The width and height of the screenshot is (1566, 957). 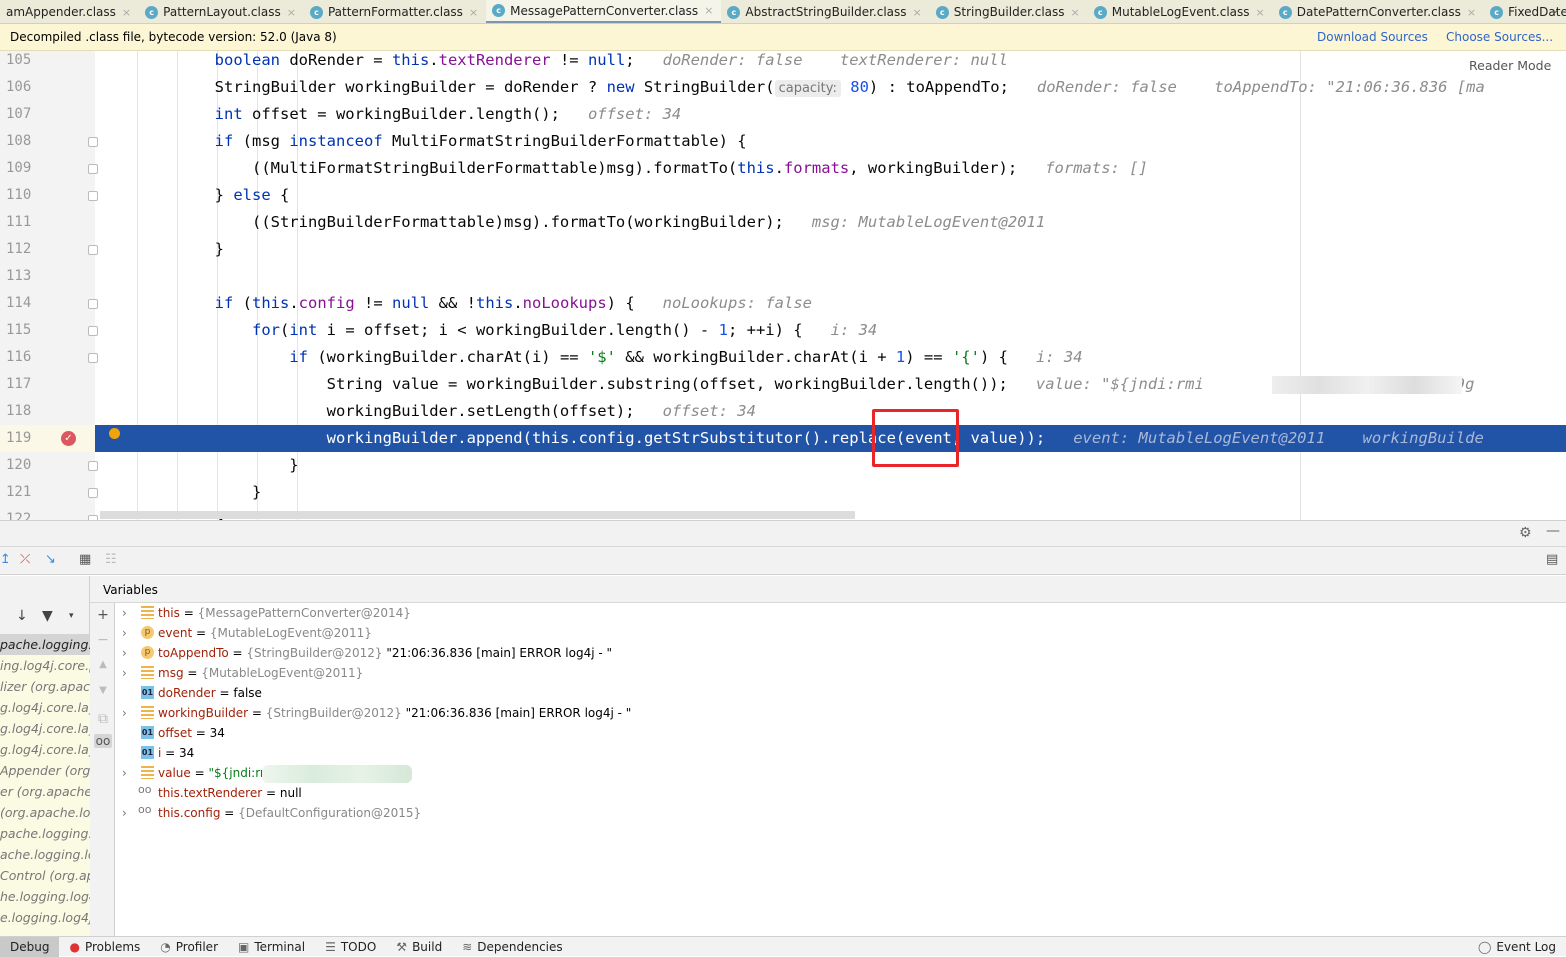 I want to click on dropdown-icon: ▾, so click(x=71, y=616).